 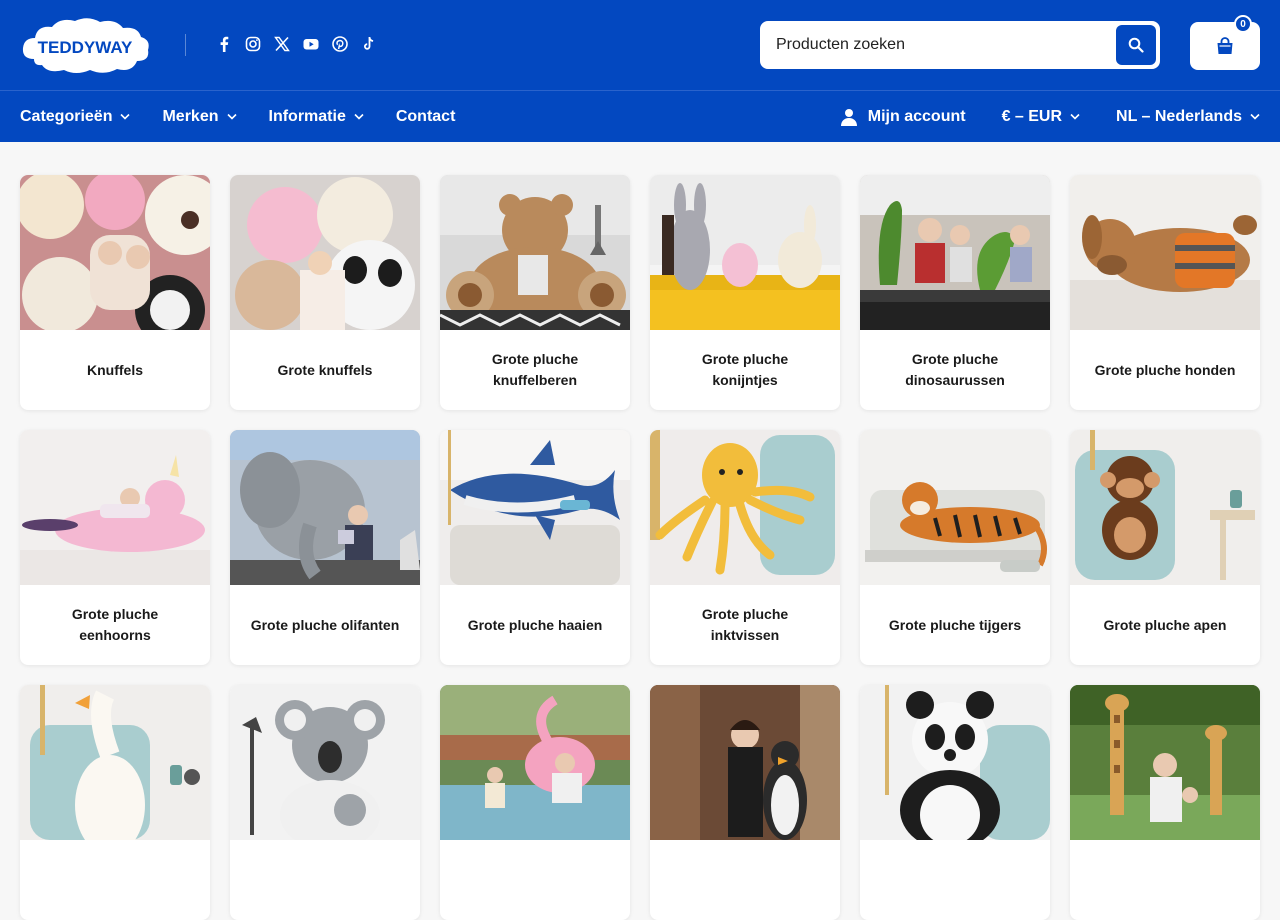 What do you see at coordinates (1179, 116) in the screenshot?
I see `language-label: NL – Nederlands` at bounding box center [1179, 116].